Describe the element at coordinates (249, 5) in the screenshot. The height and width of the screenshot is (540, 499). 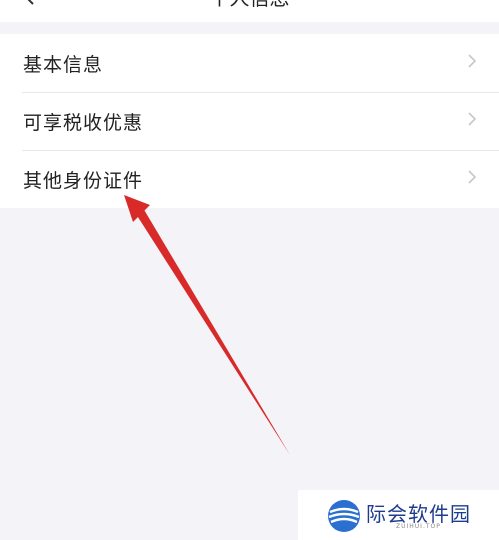
I see `page-title: 个人信息` at that location.